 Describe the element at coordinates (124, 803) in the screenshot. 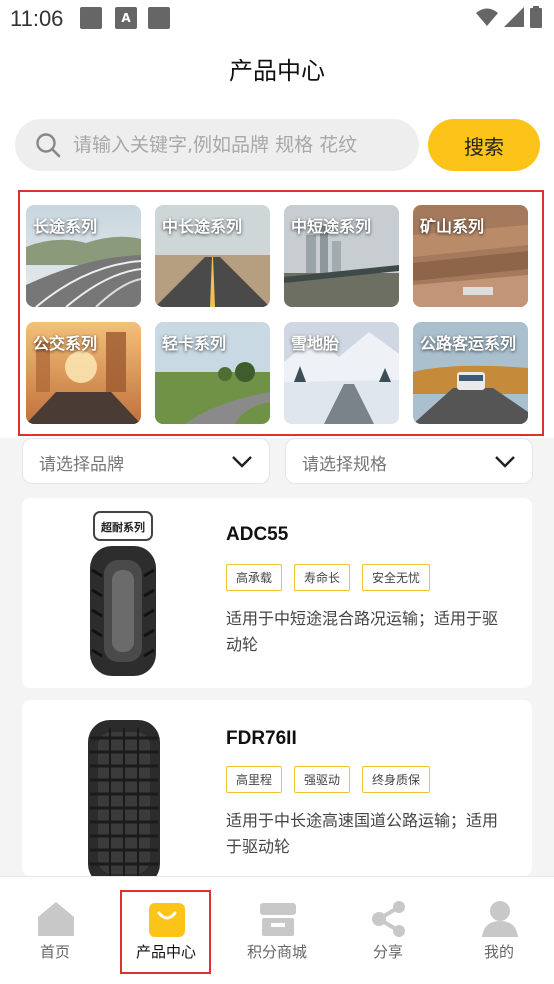

I see `tire-image` at that location.